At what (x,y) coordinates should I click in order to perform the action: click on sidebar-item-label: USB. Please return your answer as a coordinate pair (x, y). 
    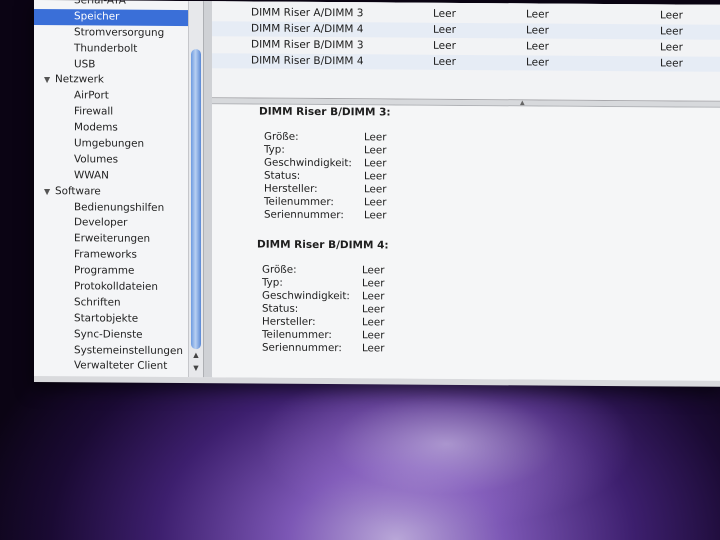
    Looking at the image, I should click on (85, 63).